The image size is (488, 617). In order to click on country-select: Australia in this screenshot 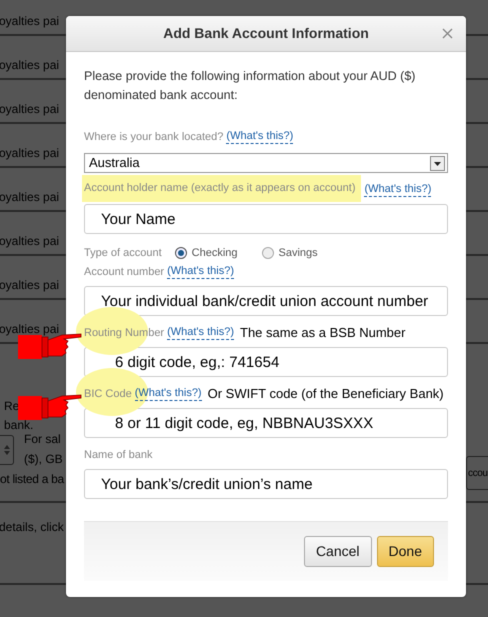, I will do `click(266, 163)`.